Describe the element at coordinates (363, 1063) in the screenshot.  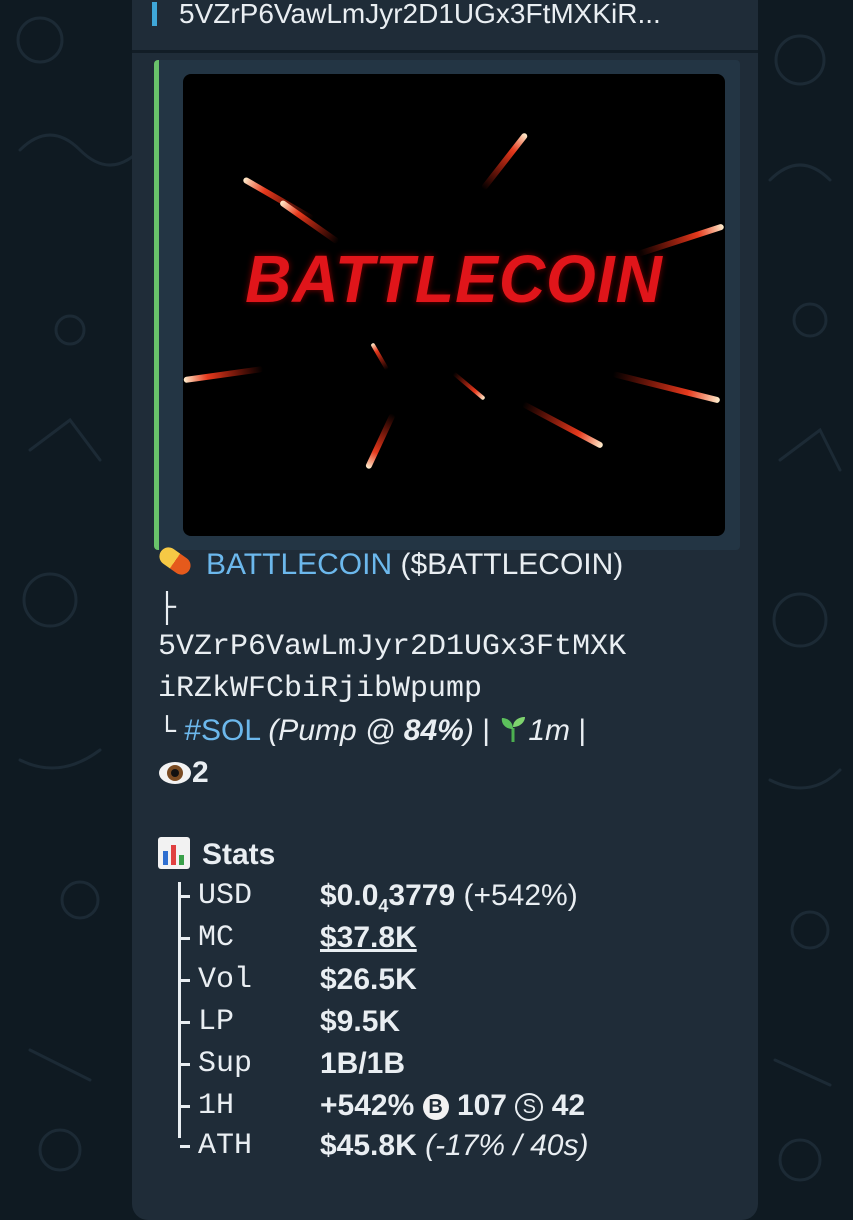
I see `stat-value: 1B/1B` at that location.